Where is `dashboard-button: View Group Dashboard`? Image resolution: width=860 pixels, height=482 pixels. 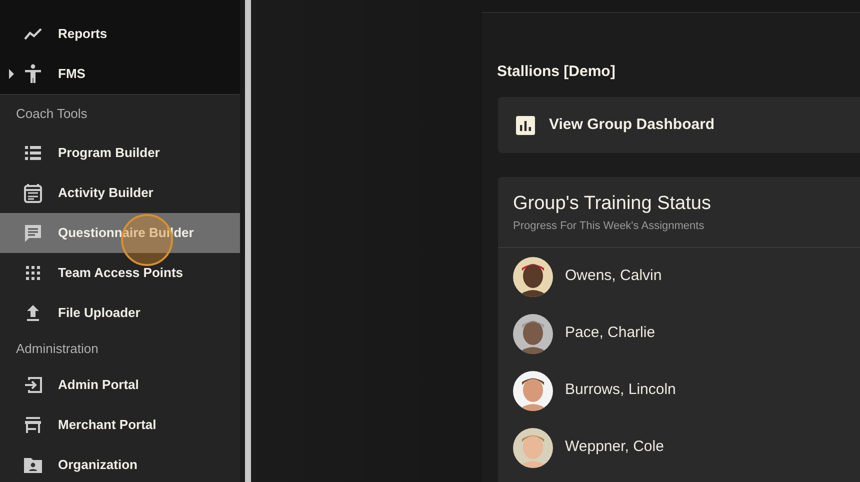
dashboard-button: View Group Dashboard is located at coordinates (679, 125).